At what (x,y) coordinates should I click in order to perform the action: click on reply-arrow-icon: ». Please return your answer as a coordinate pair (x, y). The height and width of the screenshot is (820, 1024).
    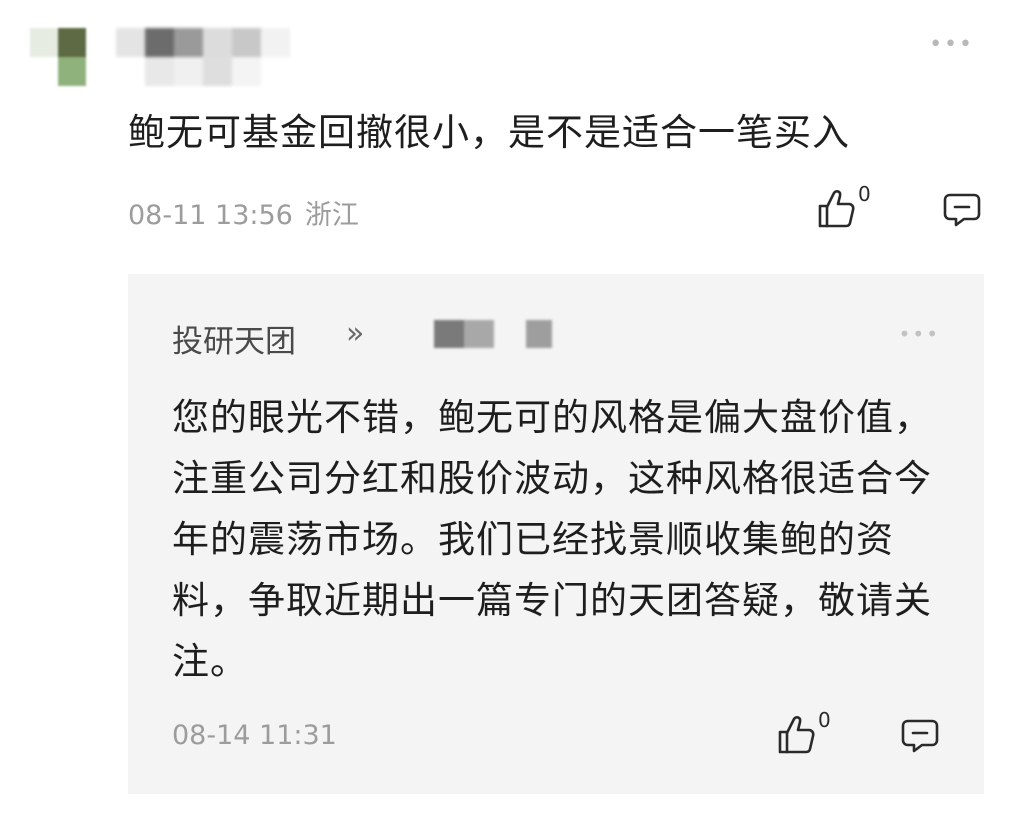
    Looking at the image, I should click on (355, 333).